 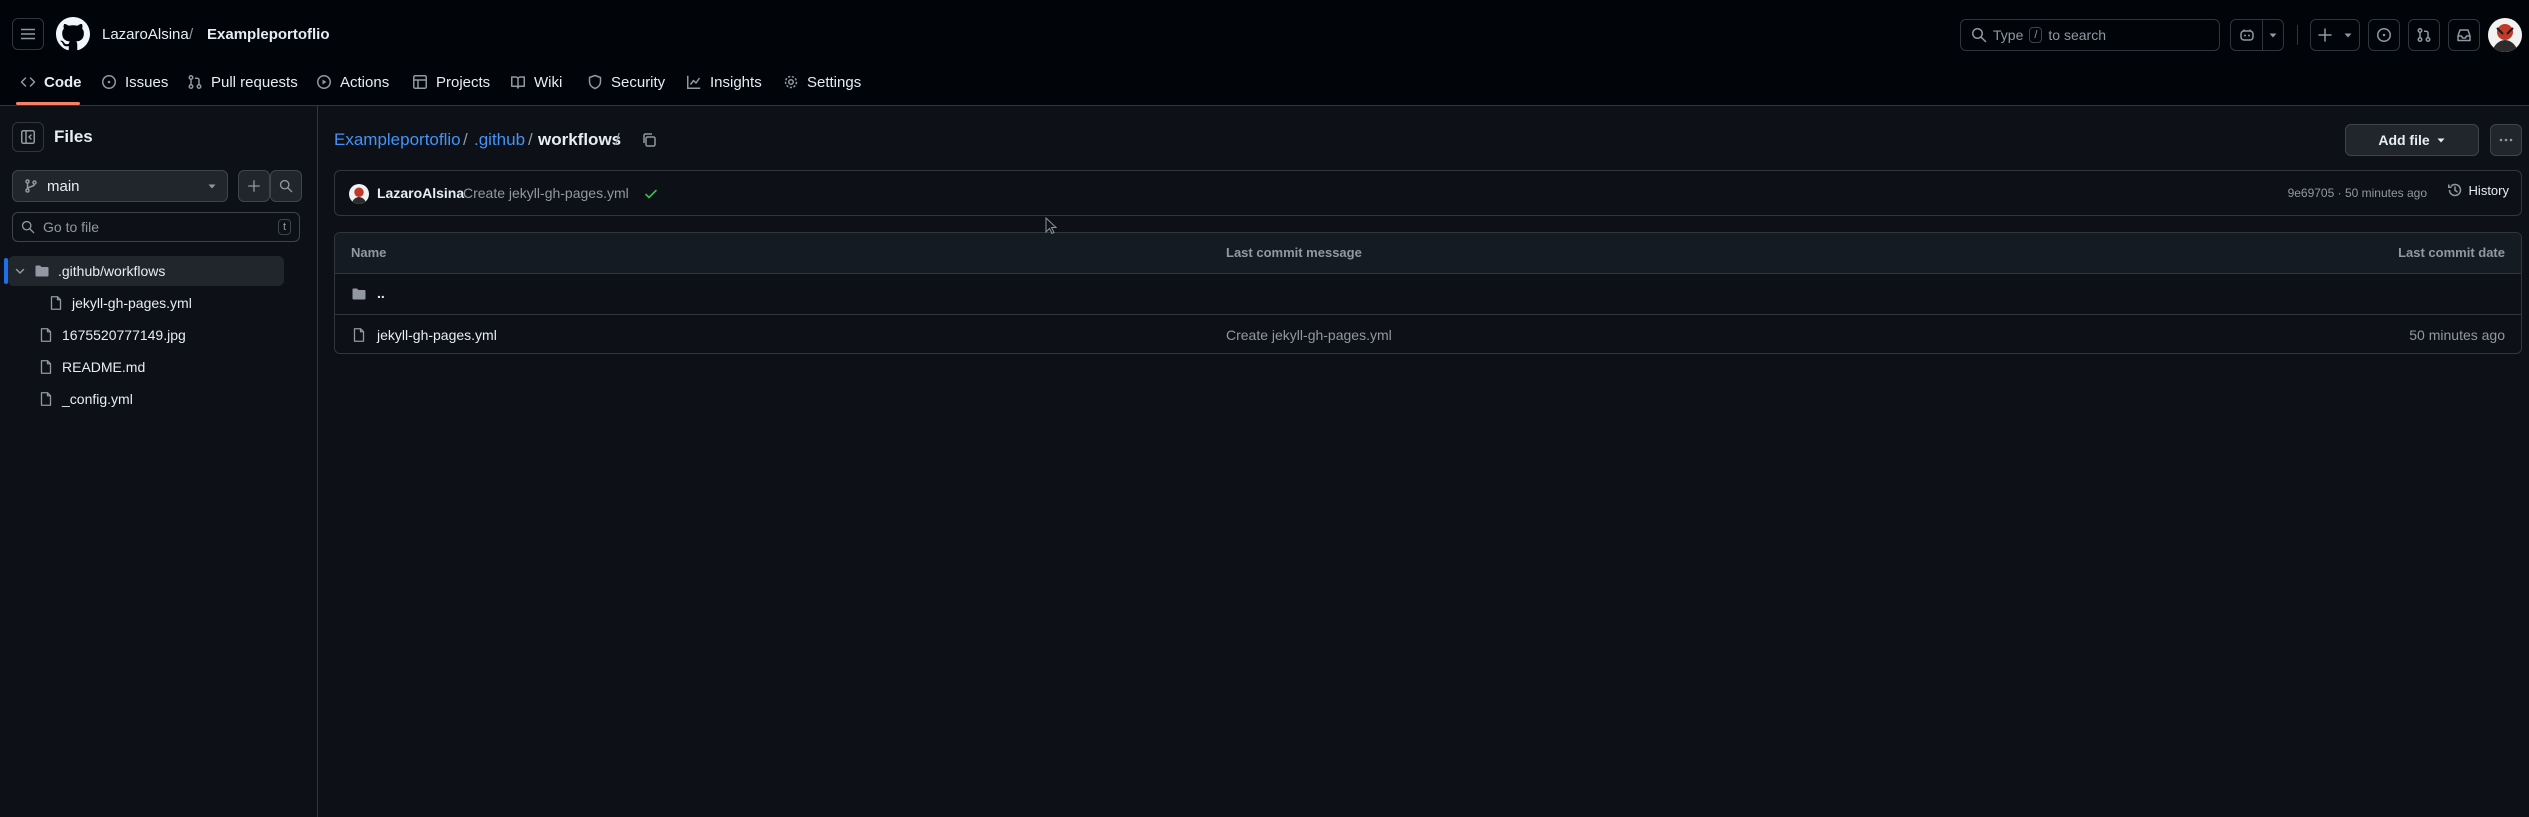 I want to click on go-to-file-shortcut: t, so click(x=284, y=227).